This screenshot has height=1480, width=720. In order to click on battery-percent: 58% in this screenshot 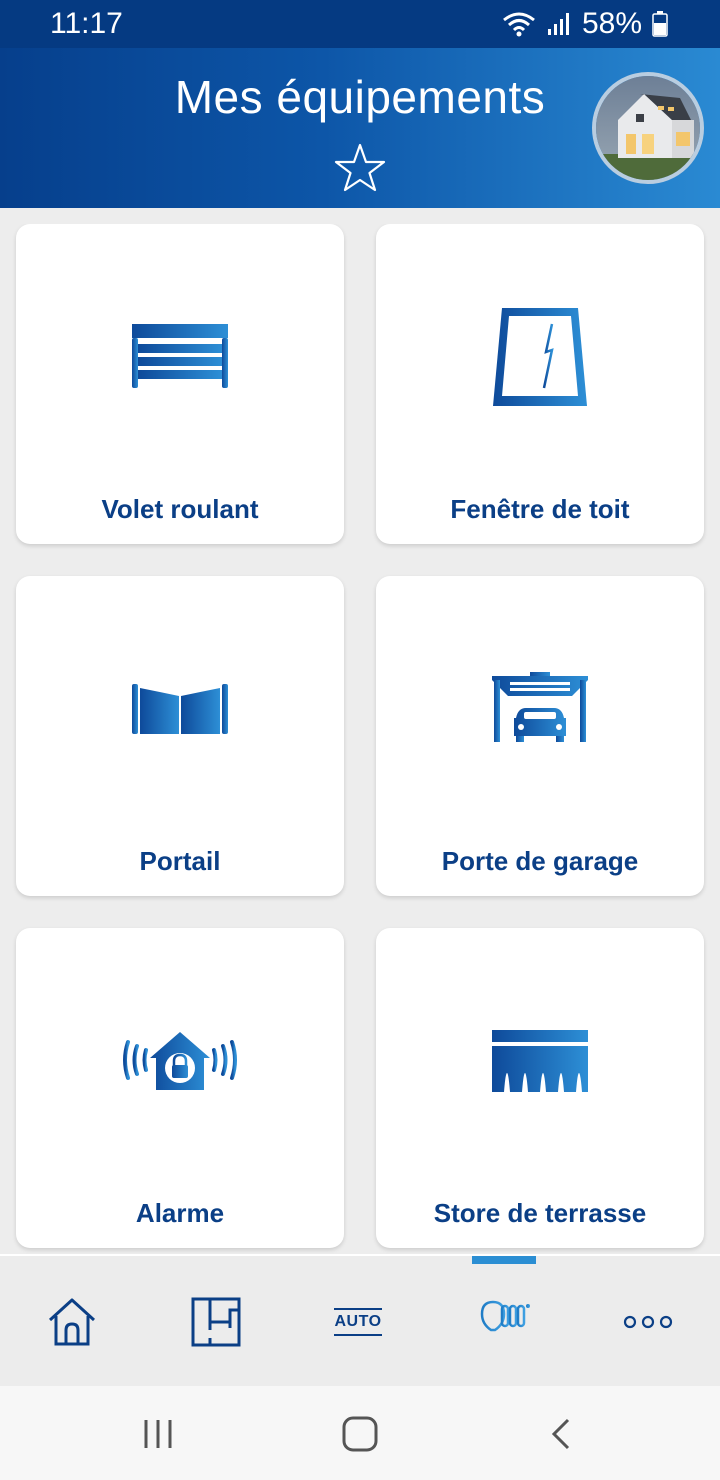, I will do `click(611, 23)`.